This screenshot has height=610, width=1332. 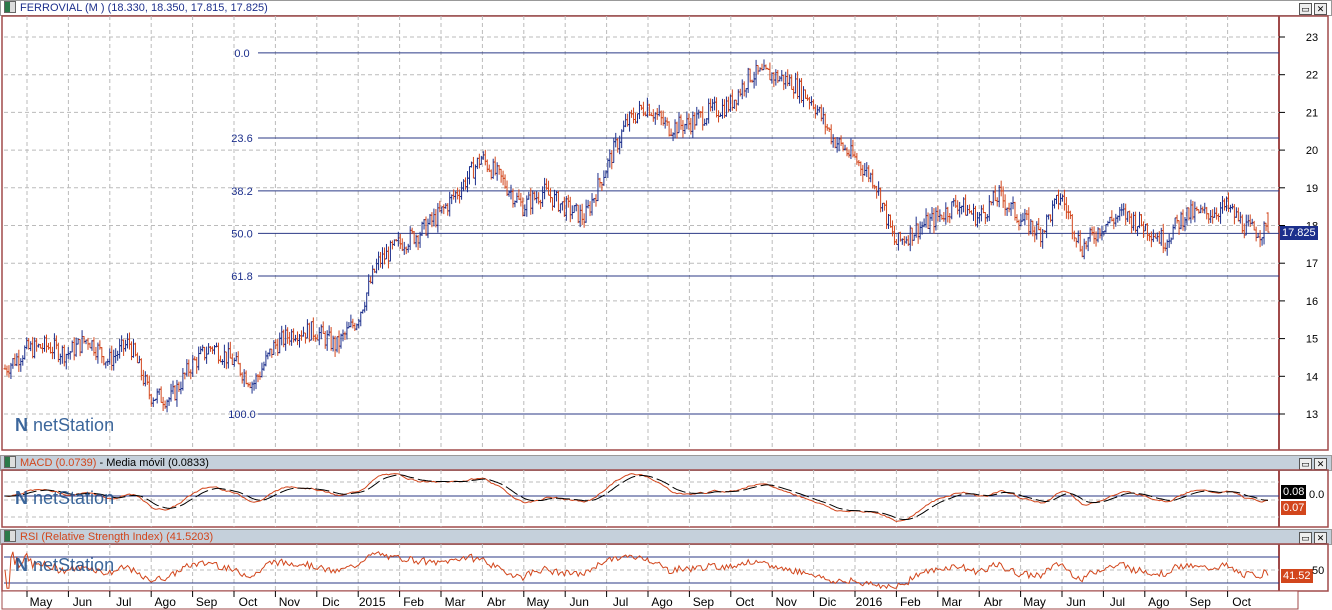 What do you see at coordinates (1317, 495) in the screenshot?
I see `macd-zero-label: 0.0` at bounding box center [1317, 495].